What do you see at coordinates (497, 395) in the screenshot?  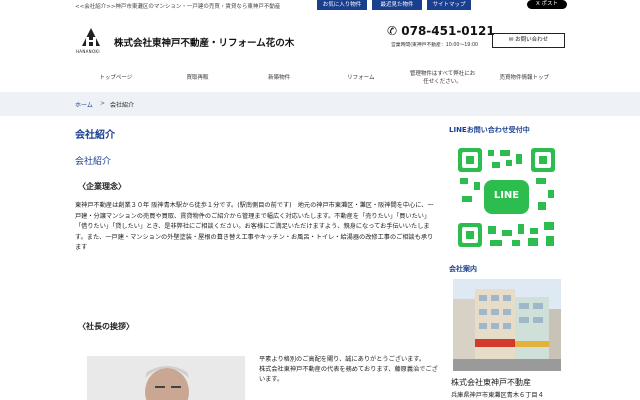 I see `company-address: 兵庫県神戸市東灘区青木６丁目４` at bounding box center [497, 395].